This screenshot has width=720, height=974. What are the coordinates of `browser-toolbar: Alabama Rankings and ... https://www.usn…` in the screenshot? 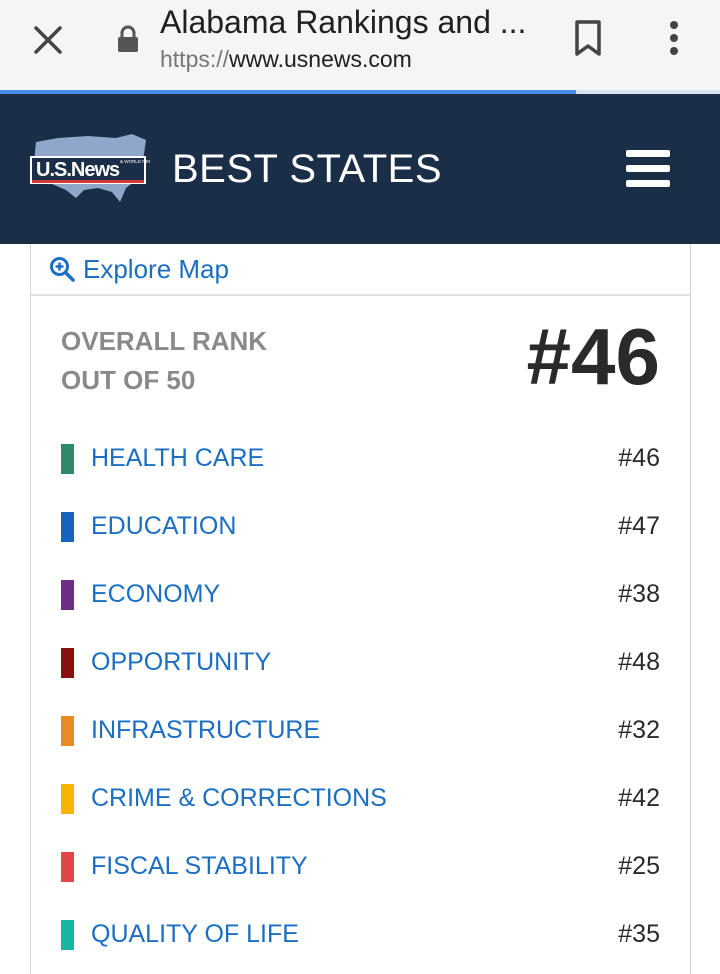 It's located at (360, 45).